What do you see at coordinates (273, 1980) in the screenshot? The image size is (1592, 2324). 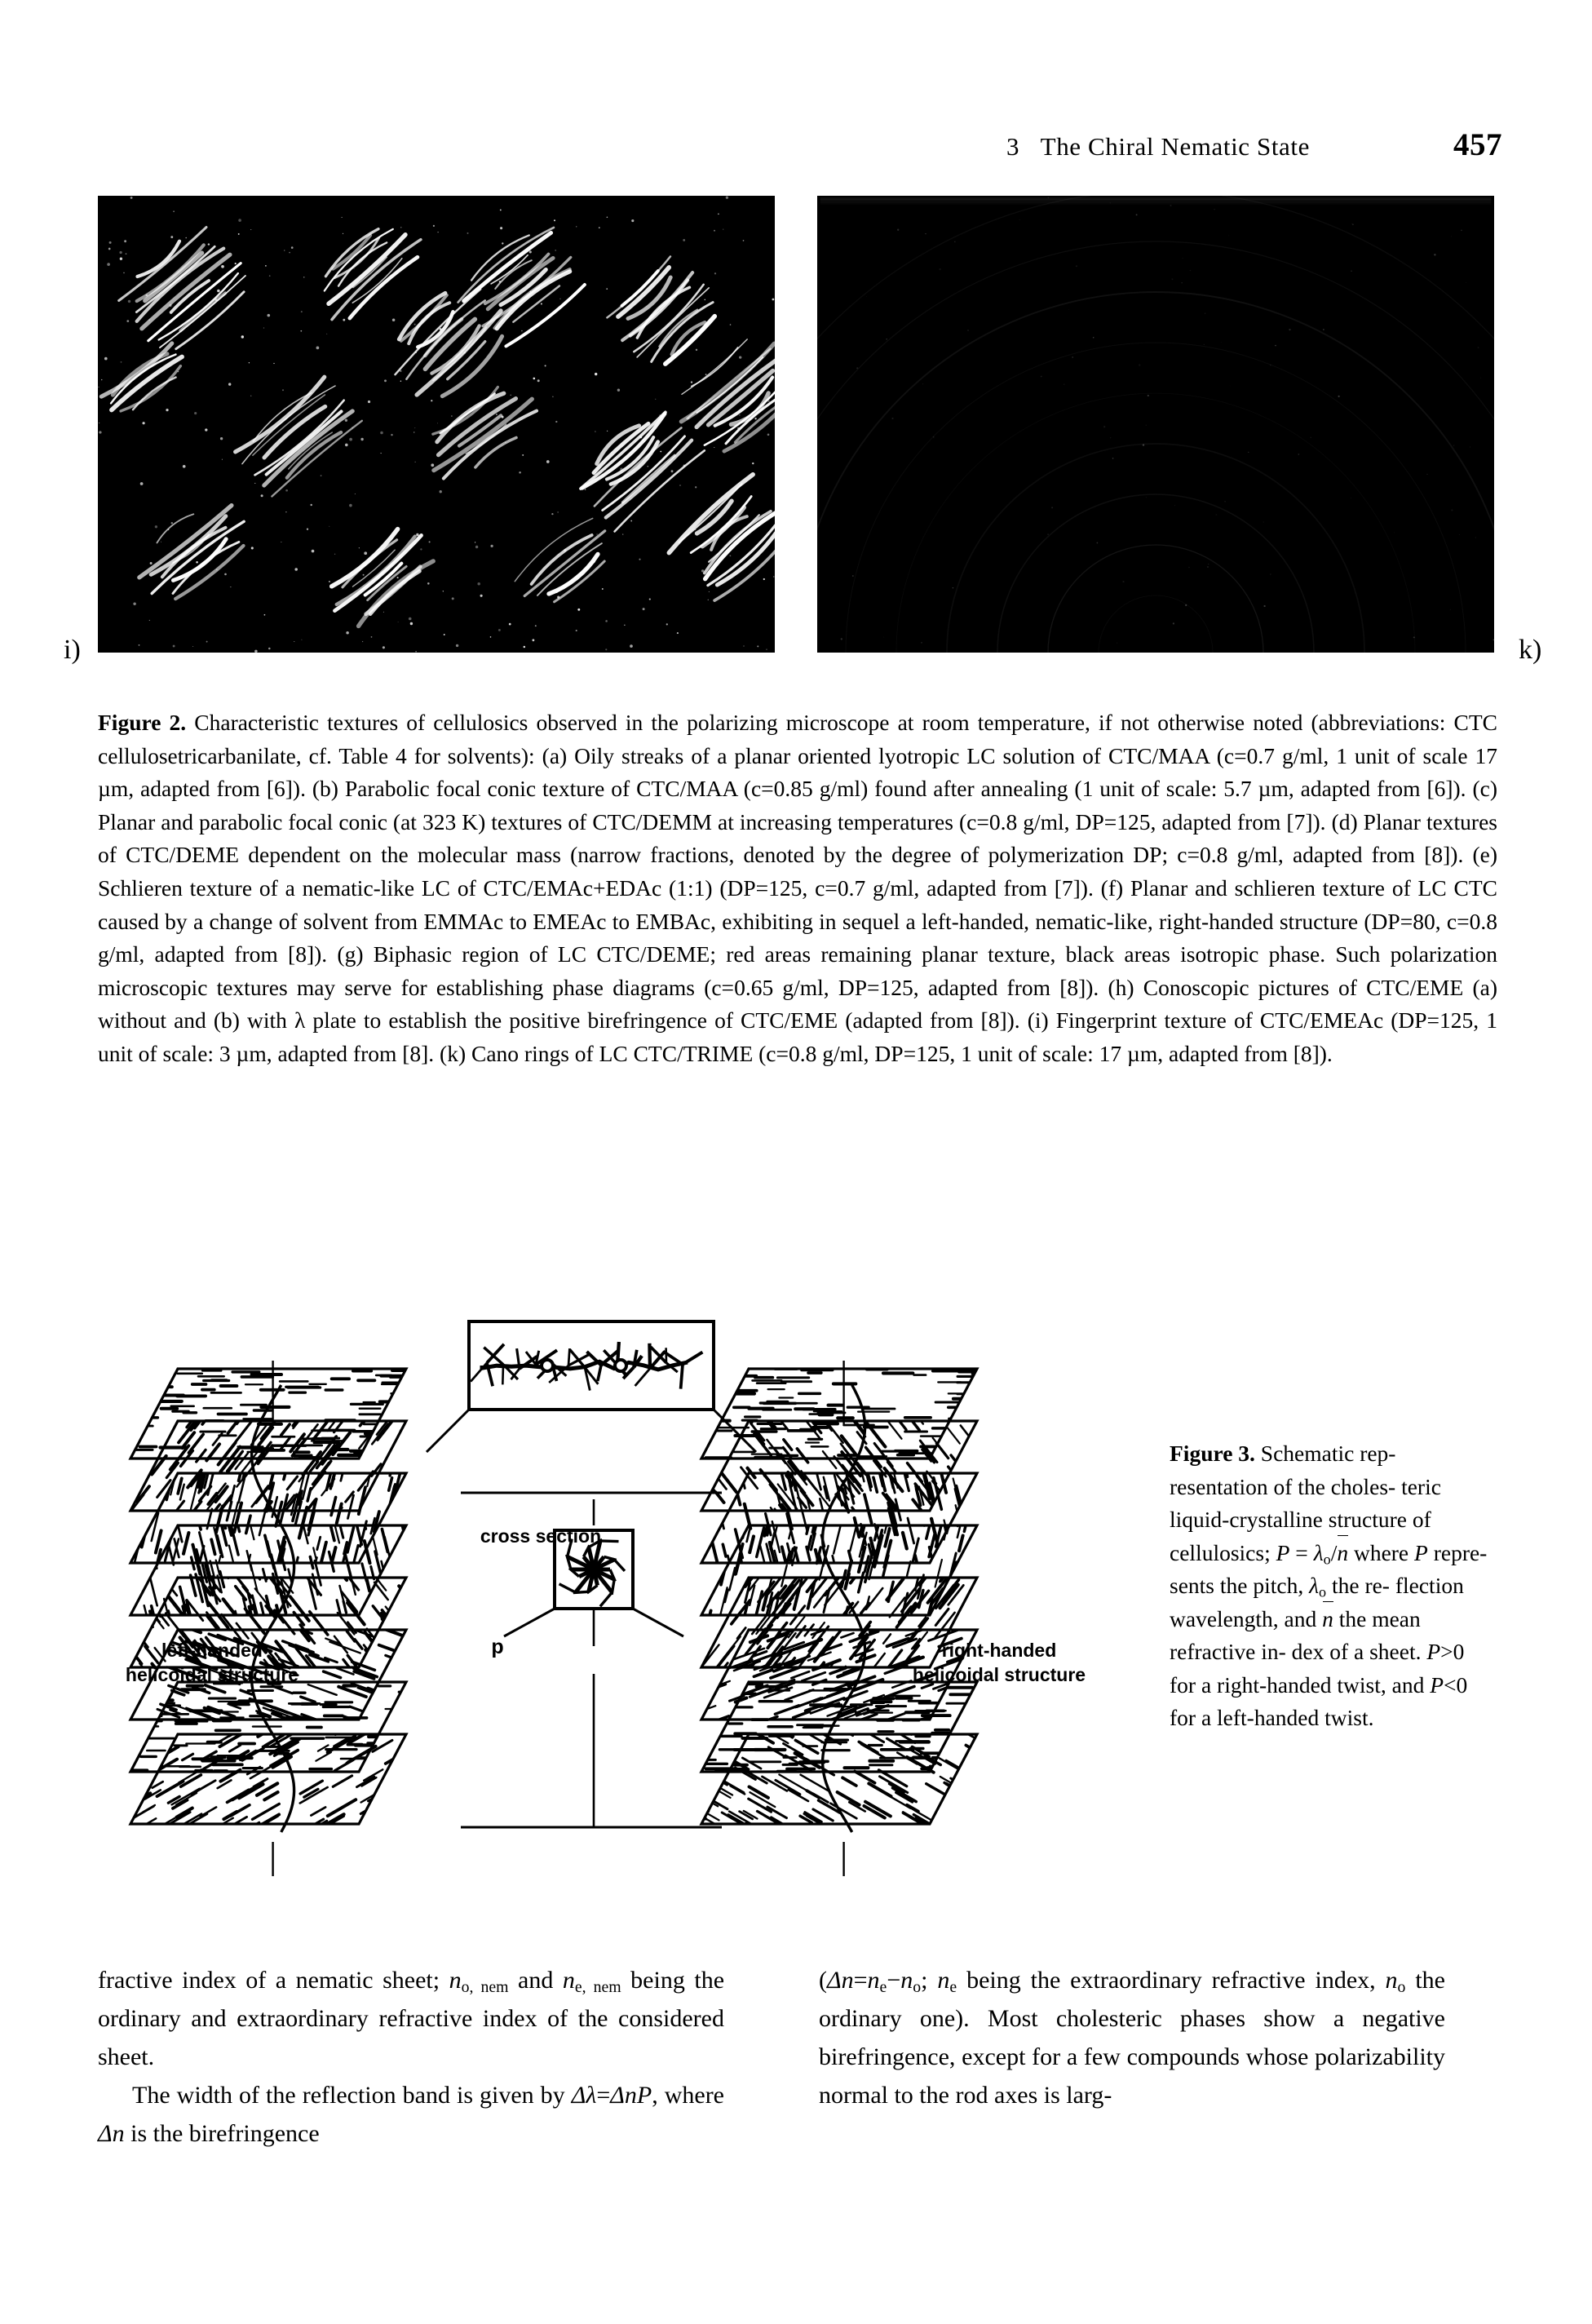 I see `bl-p1a: fractive index of a nematic sheet;` at bounding box center [273, 1980].